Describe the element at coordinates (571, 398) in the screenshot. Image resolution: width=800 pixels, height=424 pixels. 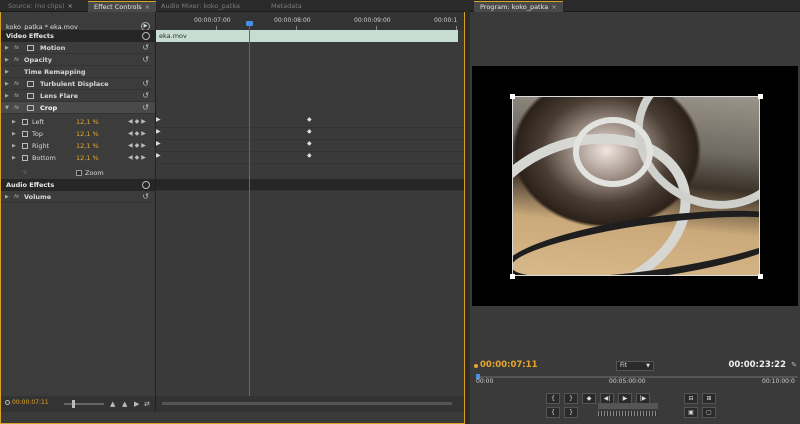
I see `mark-out-button: }` at that location.